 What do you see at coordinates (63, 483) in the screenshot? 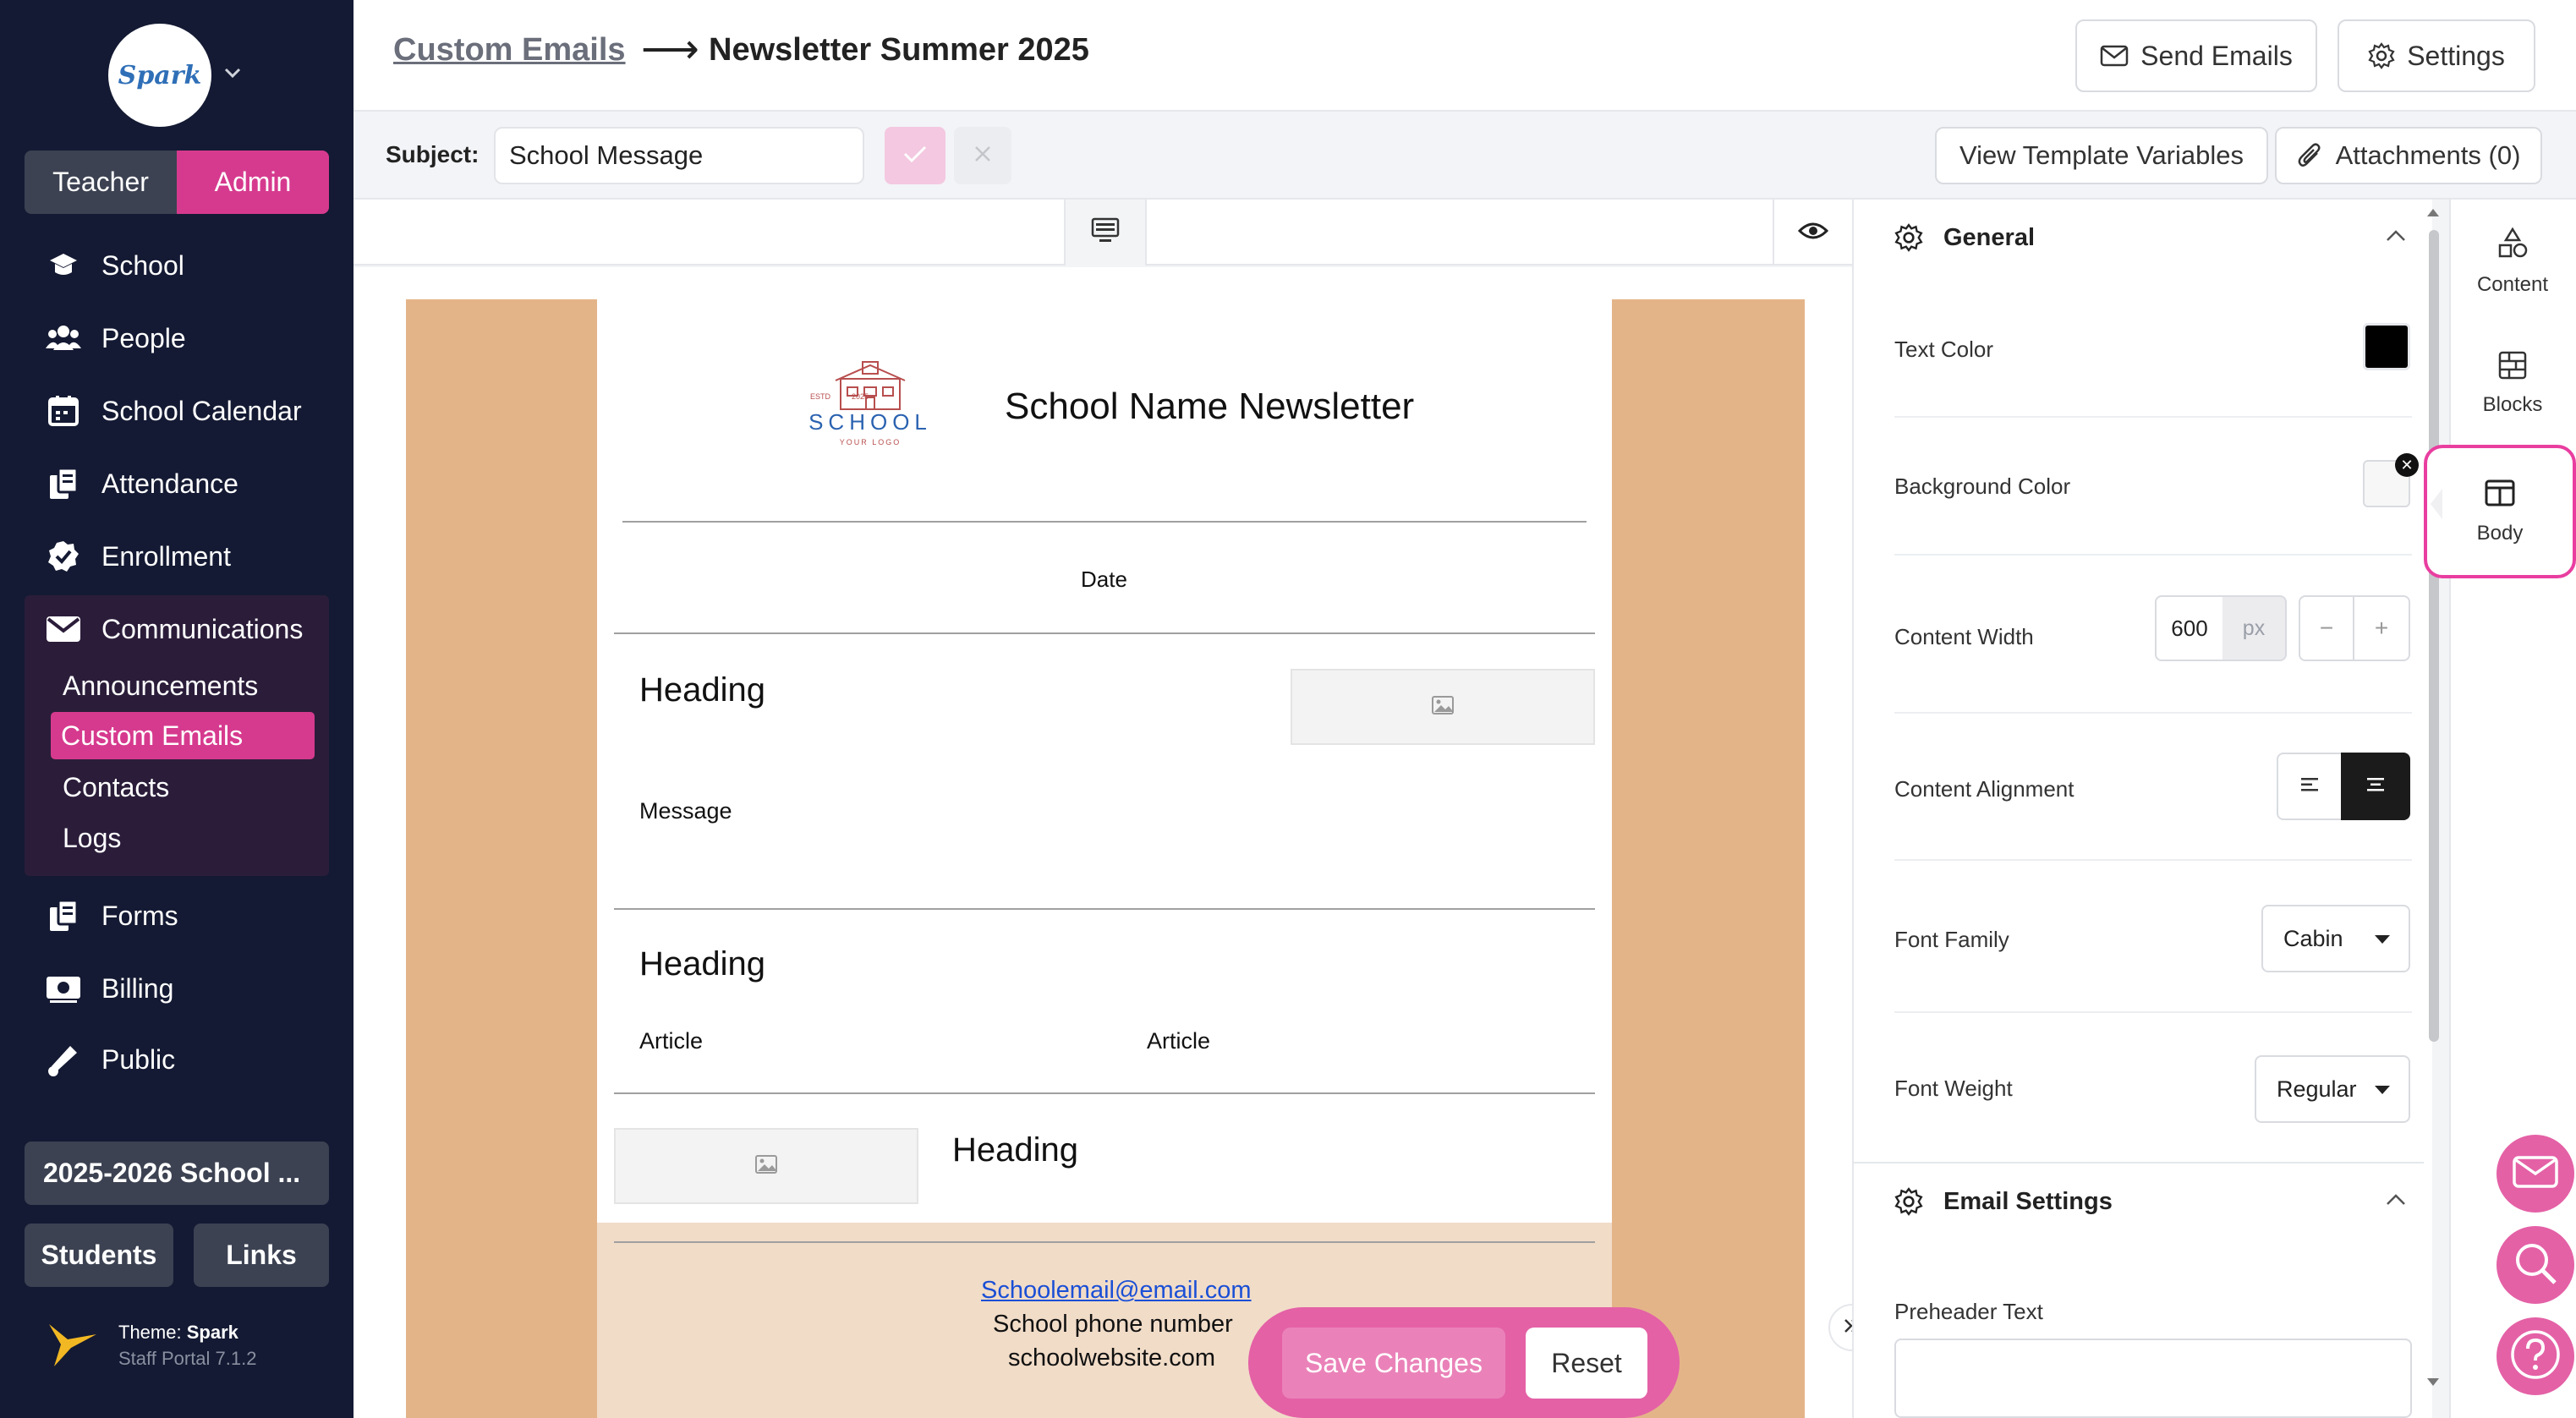
I see `attendance-icon` at bounding box center [63, 483].